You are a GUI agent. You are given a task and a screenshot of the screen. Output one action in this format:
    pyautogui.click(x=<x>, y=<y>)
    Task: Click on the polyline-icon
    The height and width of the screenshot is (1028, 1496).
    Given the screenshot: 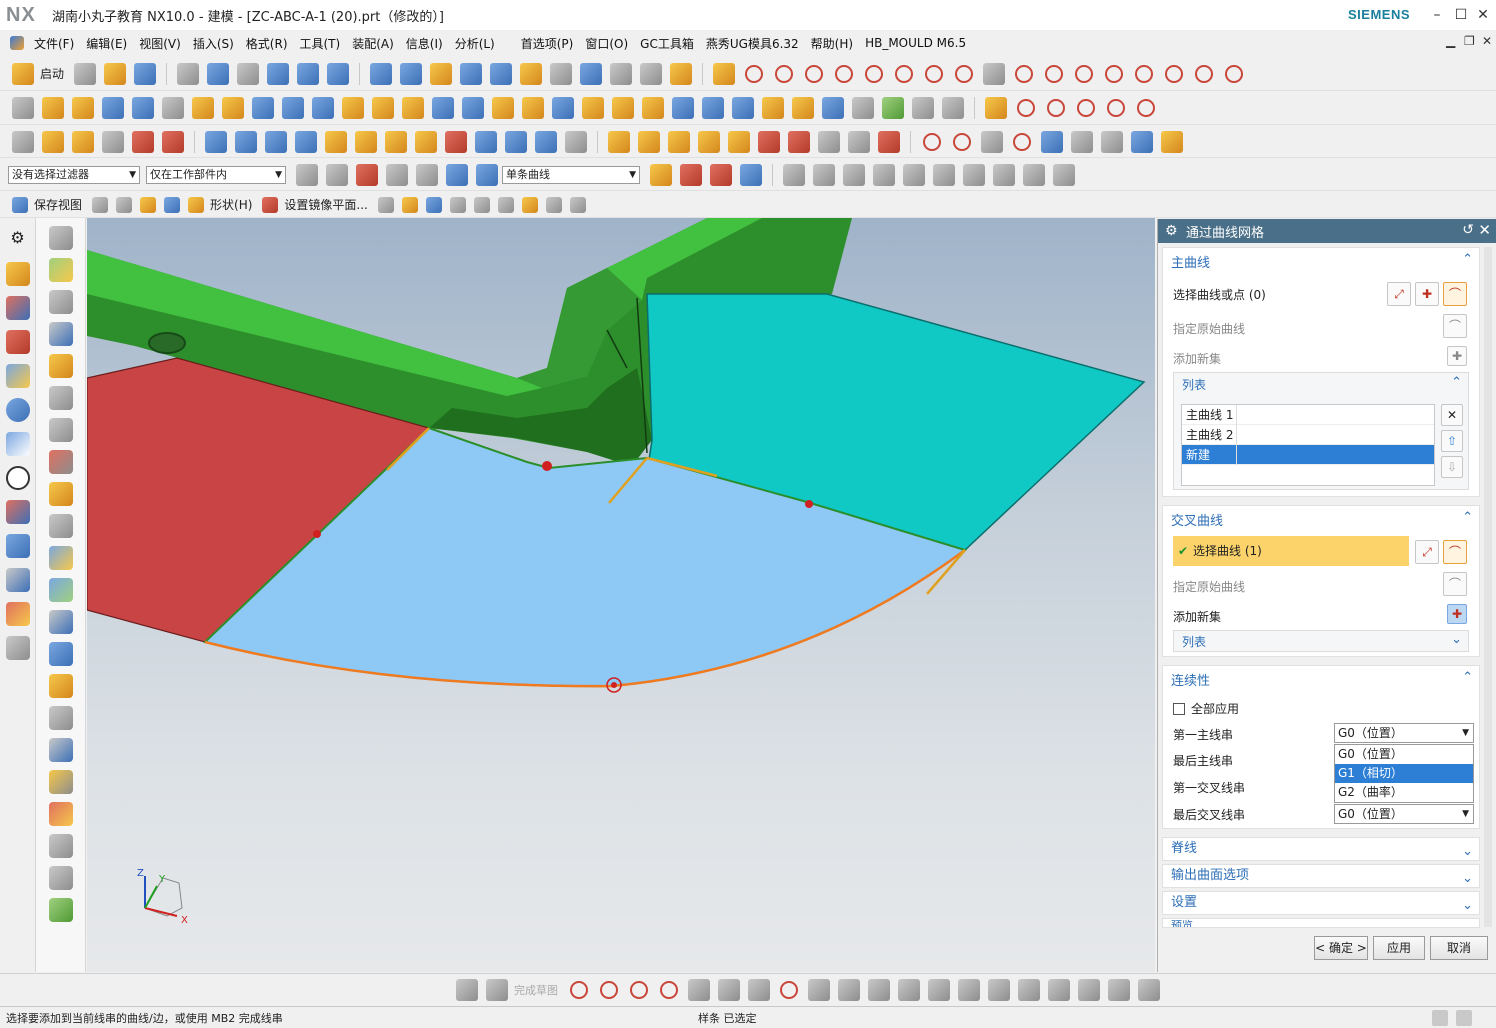 What is the action you would take?
    pyautogui.click(x=1022, y=141)
    